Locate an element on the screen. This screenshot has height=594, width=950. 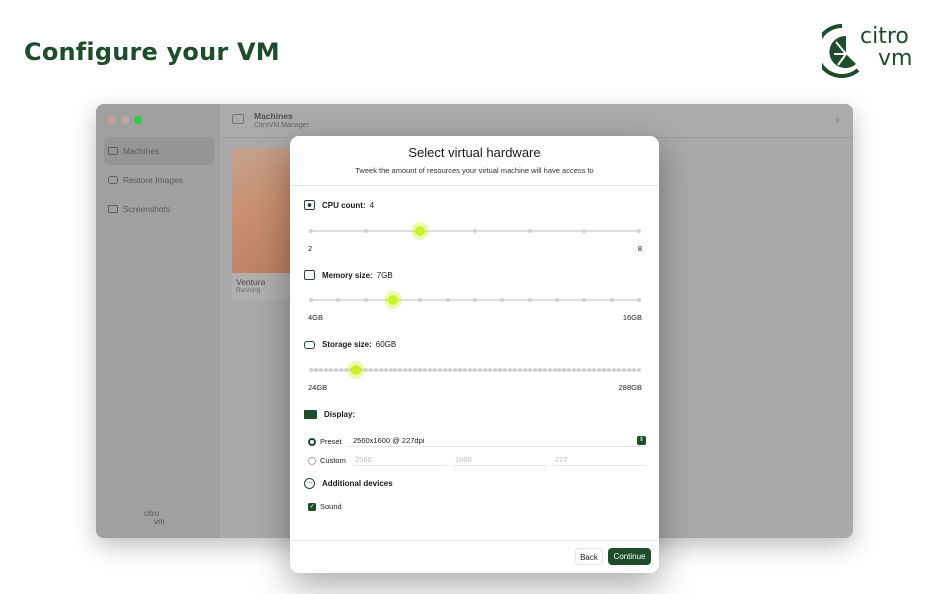
preset-select: 2560x1600 @ 227dpi ⇕ is located at coordinates (497, 441).